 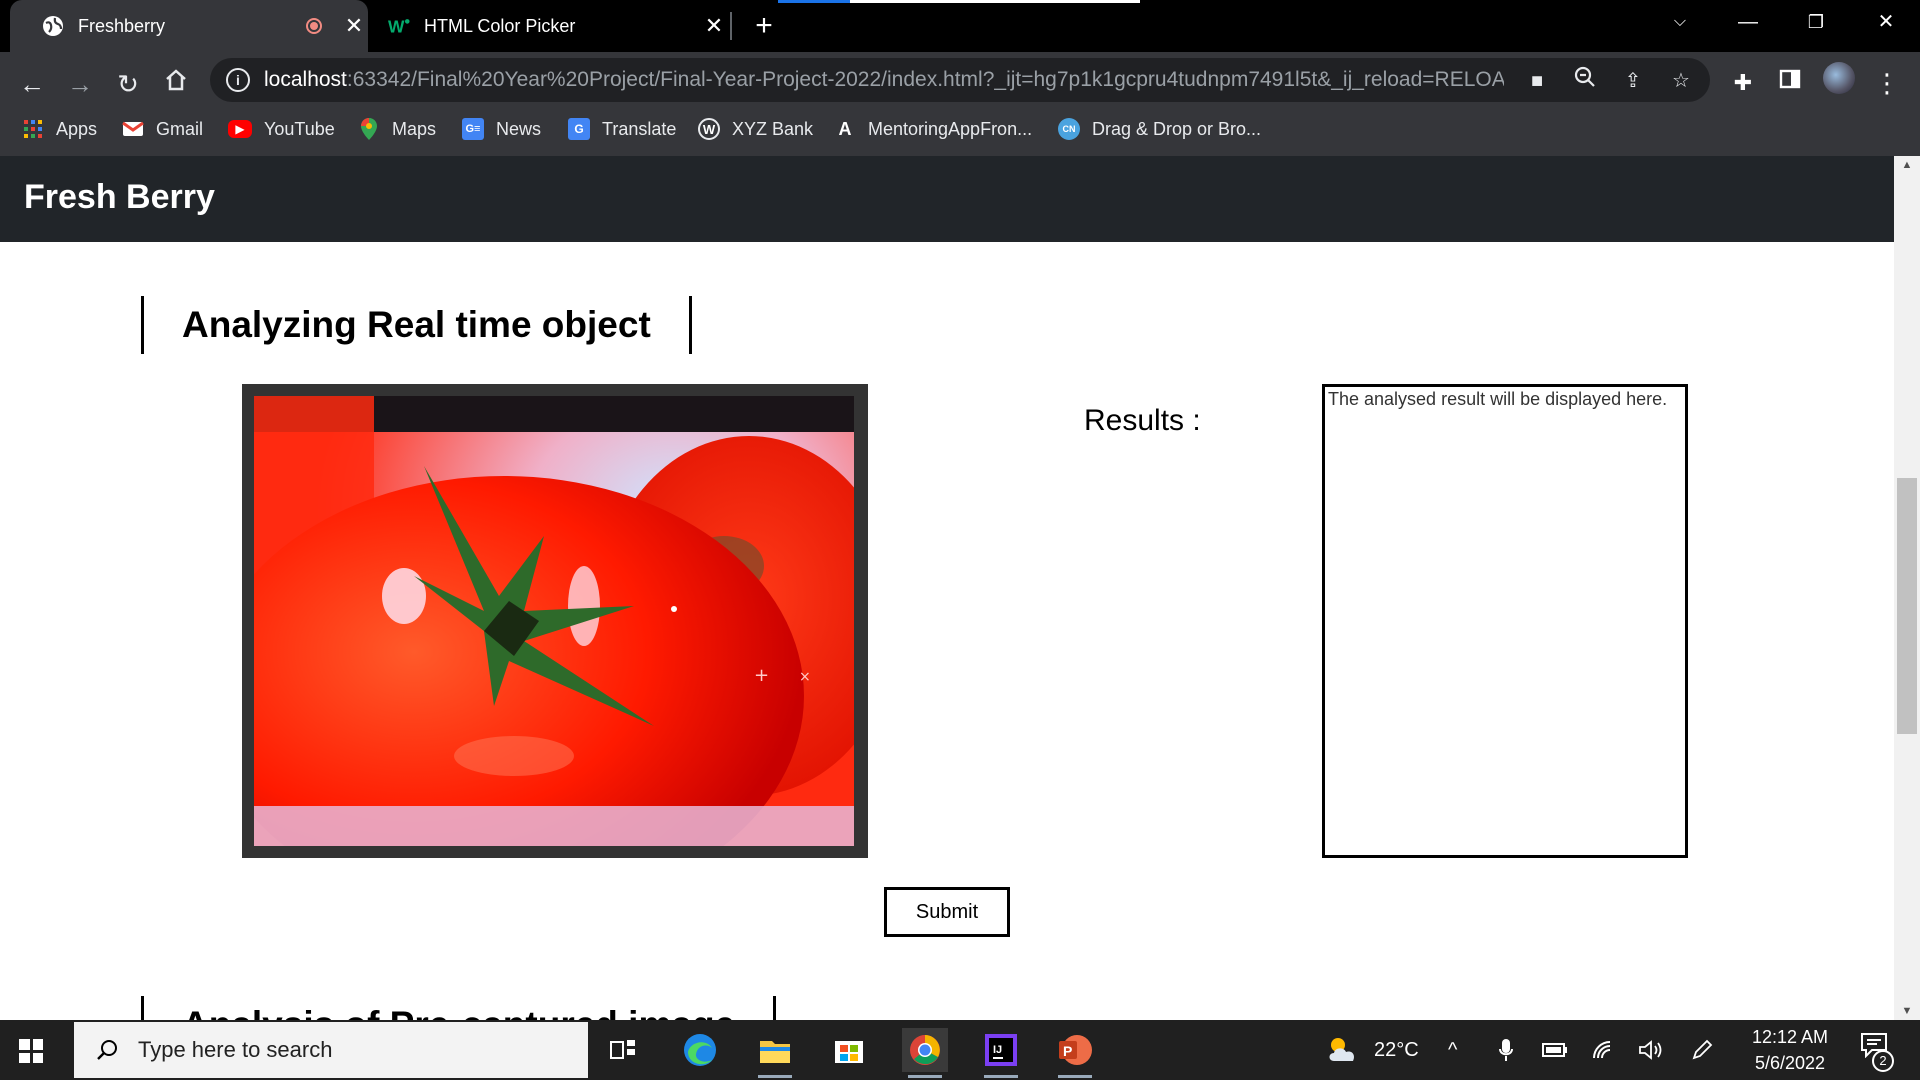 I want to click on windows-start-icon, so click(x=31, y=1051).